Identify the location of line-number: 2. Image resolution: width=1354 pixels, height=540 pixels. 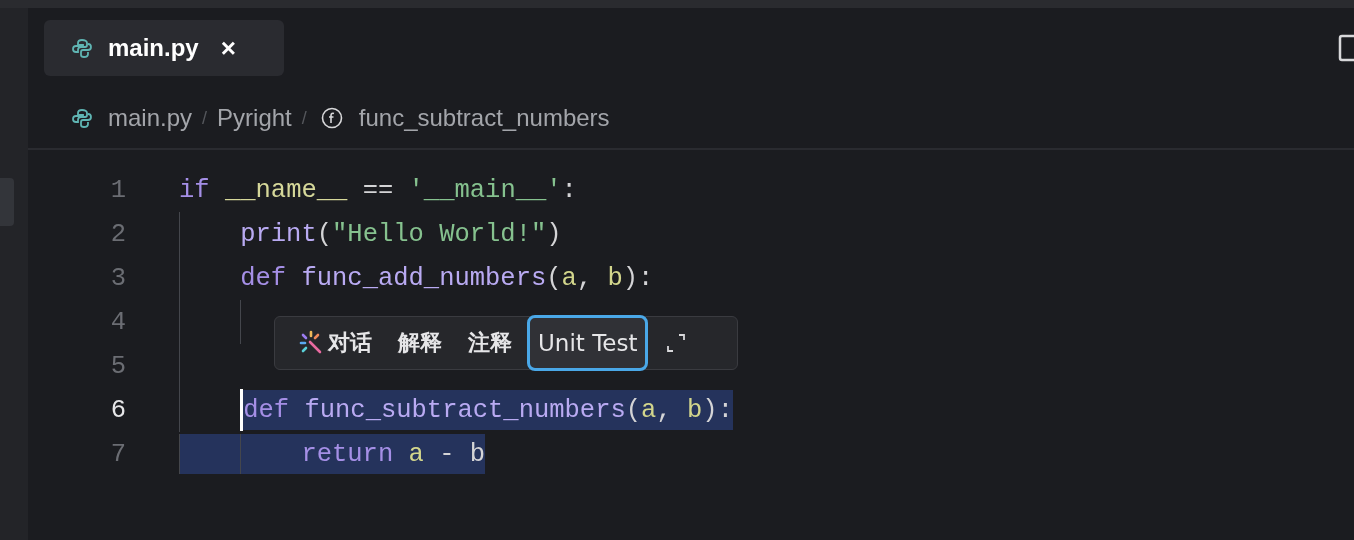
(118, 234).